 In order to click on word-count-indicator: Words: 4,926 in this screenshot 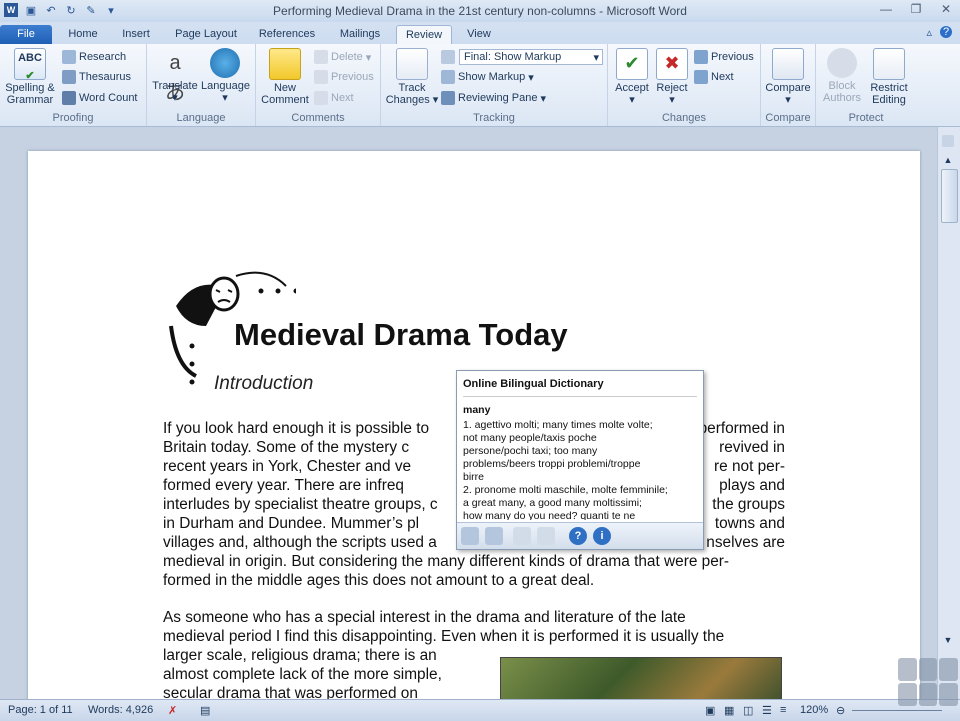, I will do `click(120, 710)`.